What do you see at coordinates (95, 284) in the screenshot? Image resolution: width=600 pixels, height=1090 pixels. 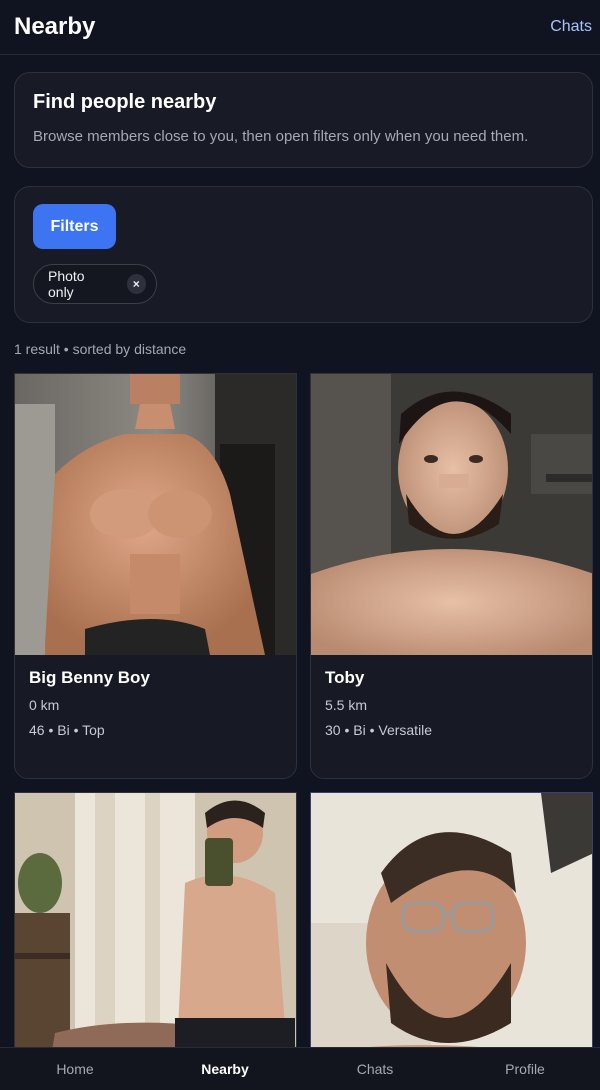 I see `filter-chip-photo-only: Photo only ×` at bounding box center [95, 284].